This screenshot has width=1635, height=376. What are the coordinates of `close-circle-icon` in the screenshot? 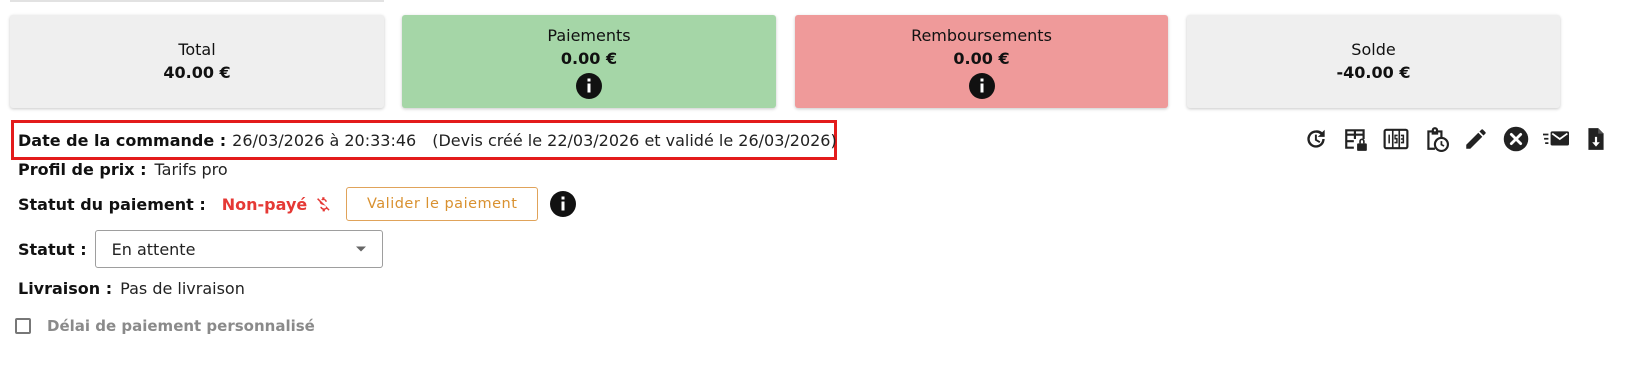 It's located at (1516, 139).